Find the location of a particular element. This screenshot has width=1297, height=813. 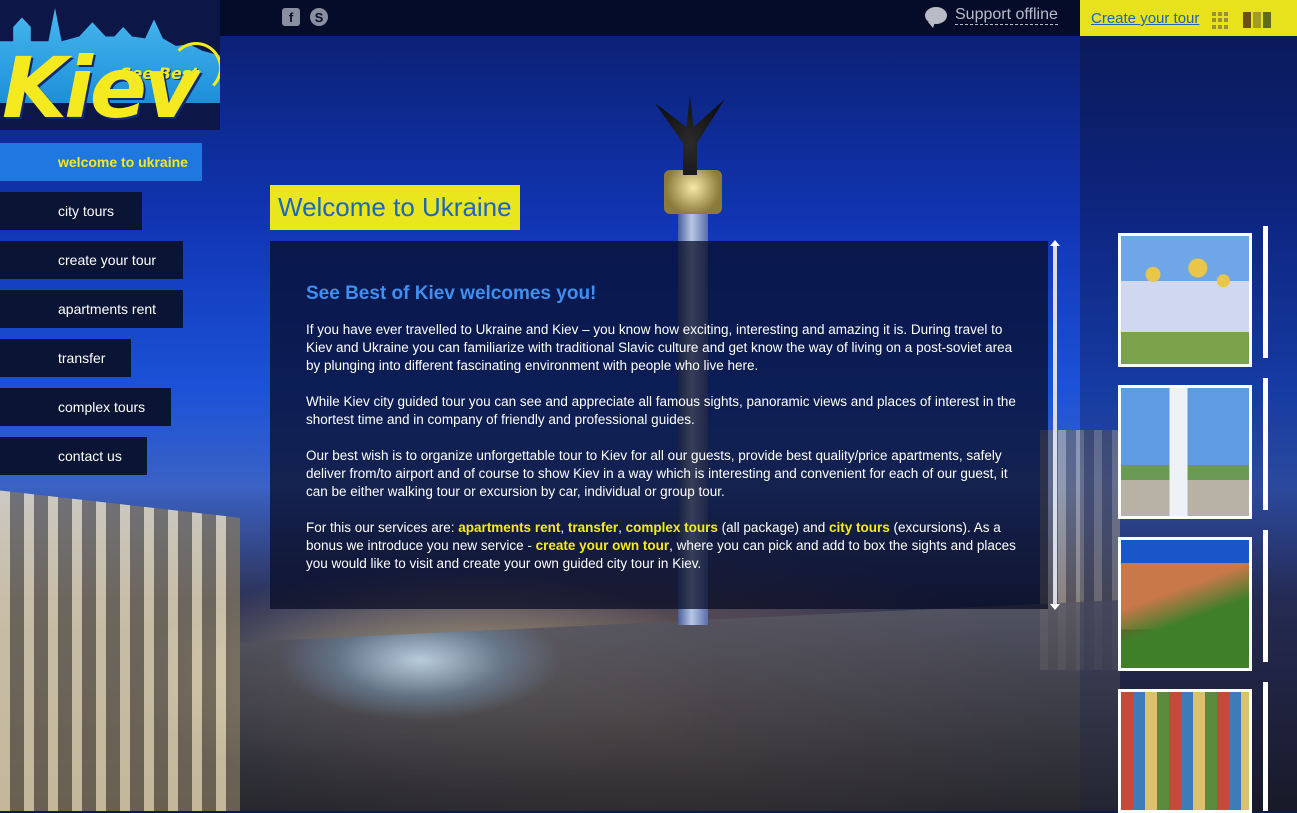

content-scrollbar is located at coordinates (1055, 425).